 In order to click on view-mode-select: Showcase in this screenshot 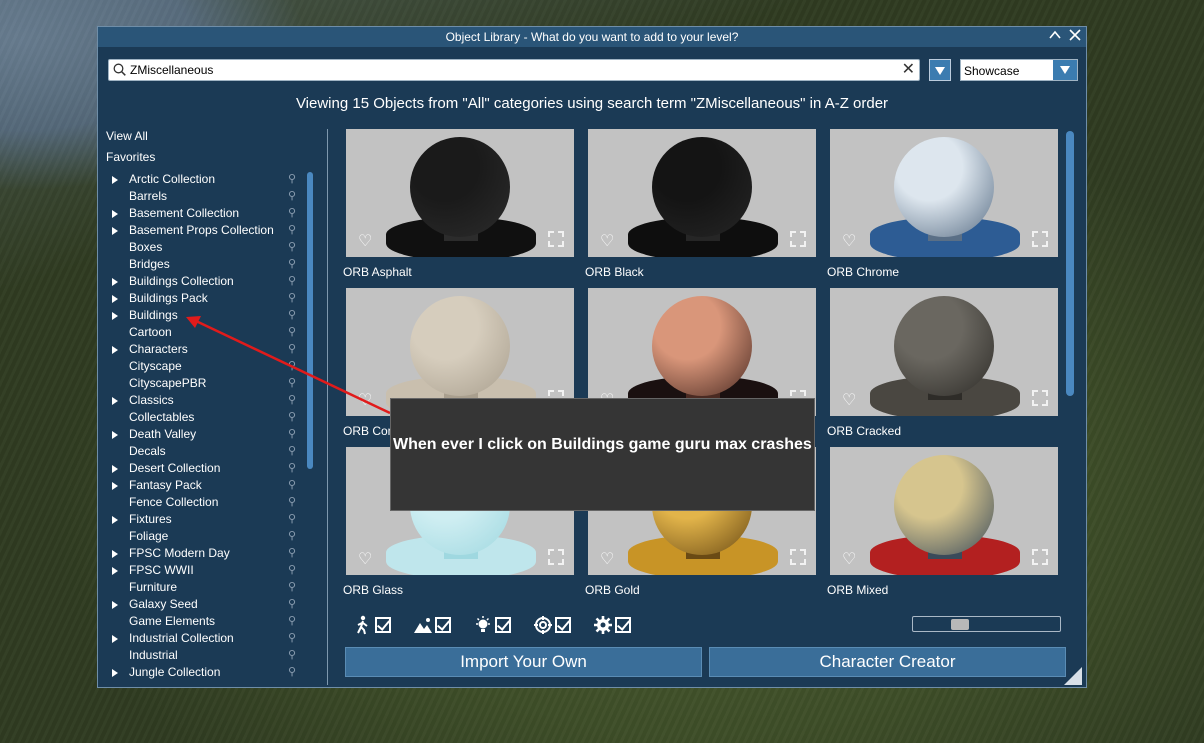, I will do `click(1019, 70)`.